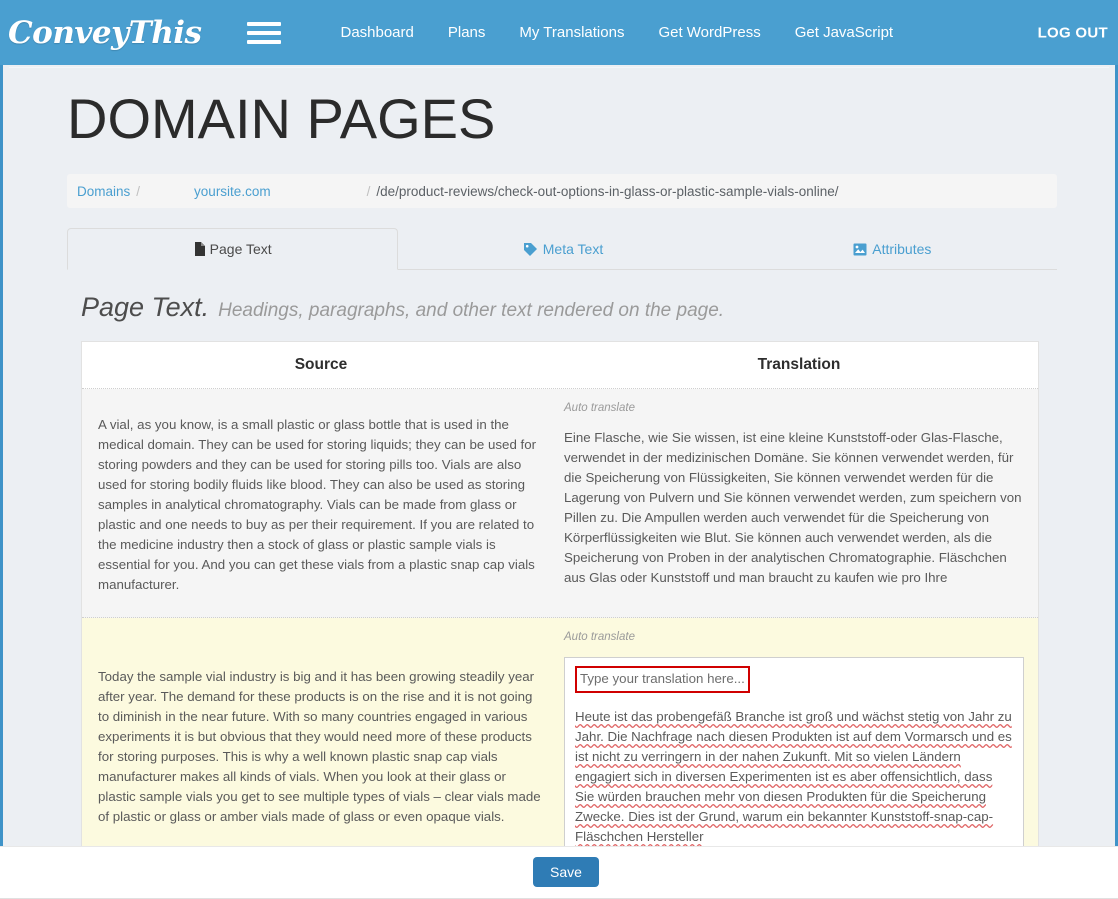  Describe the element at coordinates (376, 32) in the screenshot. I see `nav-item-dashboard: Dashboard` at that location.